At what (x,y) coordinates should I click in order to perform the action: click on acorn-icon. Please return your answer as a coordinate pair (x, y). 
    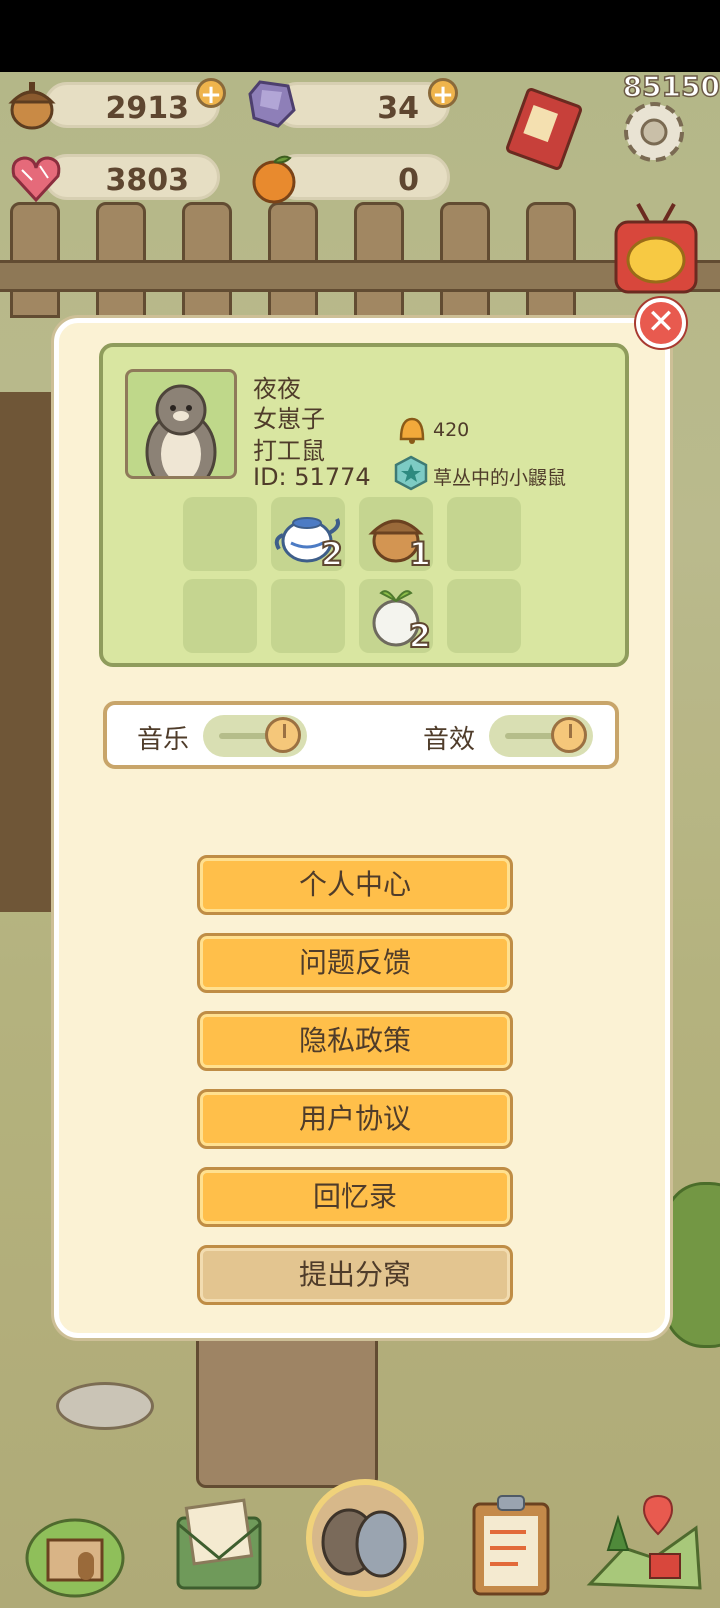
    Looking at the image, I should click on (32, 106).